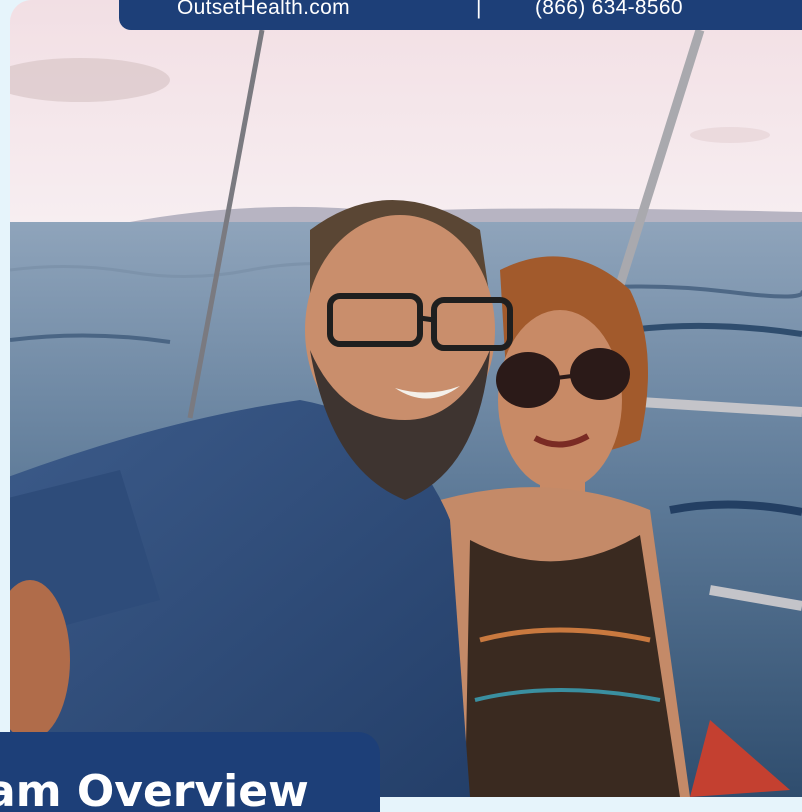  Describe the element at coordinates (460, 15) in the screenshot. I see `contact-header-bar: OutsetHealth.com | (866) 634-8560` at that location.